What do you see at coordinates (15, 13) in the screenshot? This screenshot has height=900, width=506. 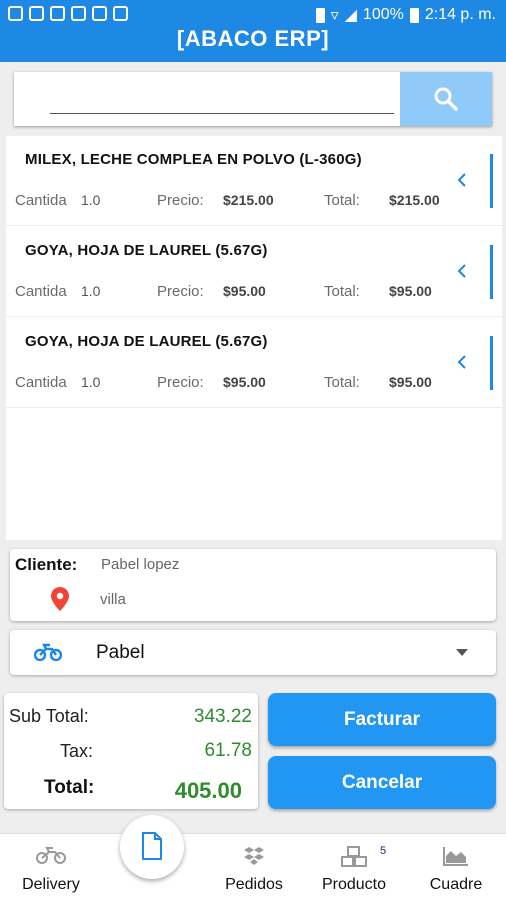 I see `link-icon` at bounding box center [15, 13].